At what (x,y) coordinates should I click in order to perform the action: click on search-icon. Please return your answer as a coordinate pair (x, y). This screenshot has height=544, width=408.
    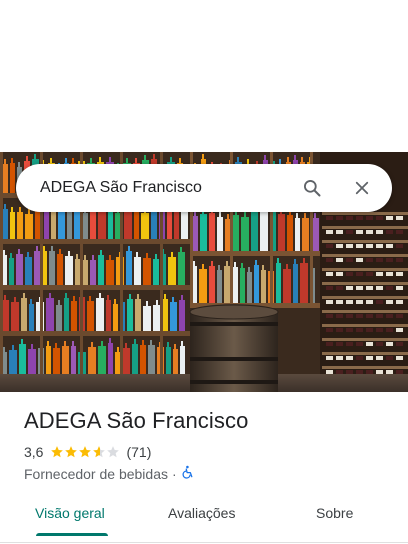
    Looking at the image, I should click on (312, 188).